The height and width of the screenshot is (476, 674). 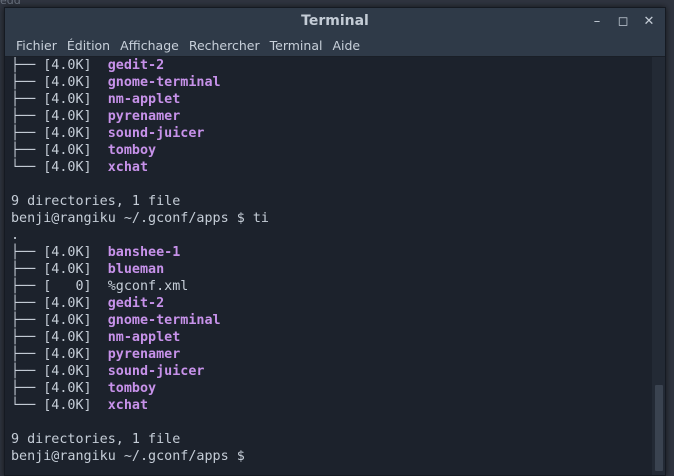 What do you see at coordinates (346, 45) in the screenshot?
I see `menu-aide: Aide` at bounding box center [346, 45].